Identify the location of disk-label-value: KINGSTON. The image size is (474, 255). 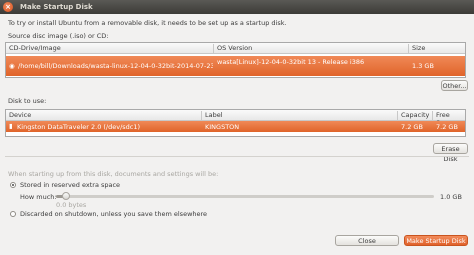
(222, 127).